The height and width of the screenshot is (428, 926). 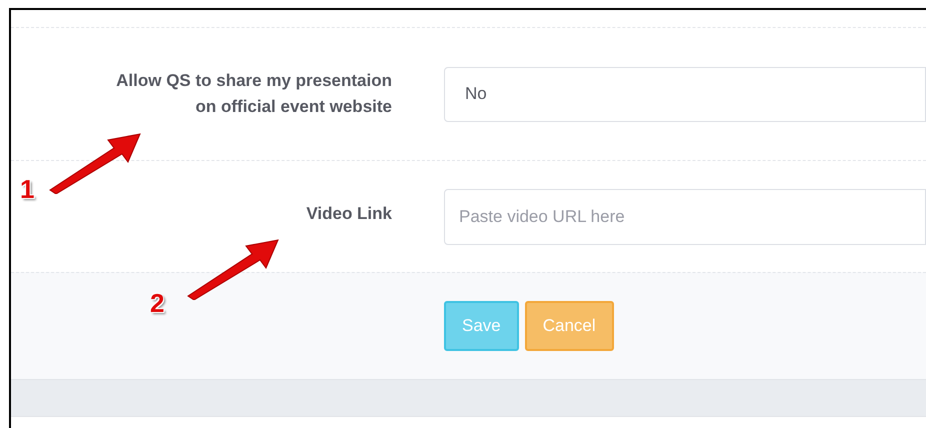 I want to click on cancel-button: Cancel, so click(x=569, y=326).